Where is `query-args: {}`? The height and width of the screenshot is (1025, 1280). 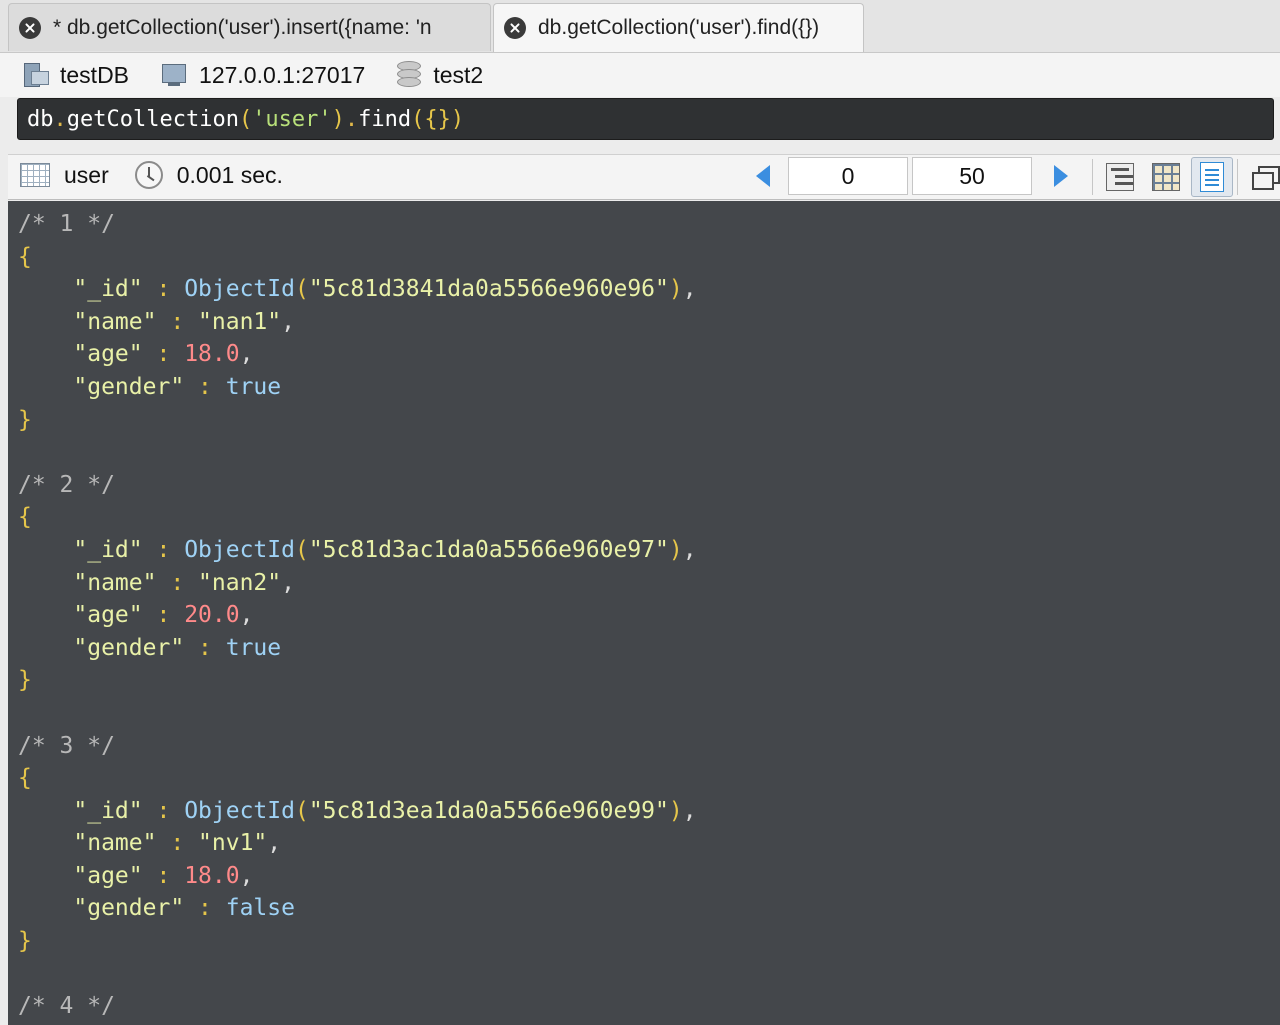 query-args: {} is located at coordinates (437, 119).